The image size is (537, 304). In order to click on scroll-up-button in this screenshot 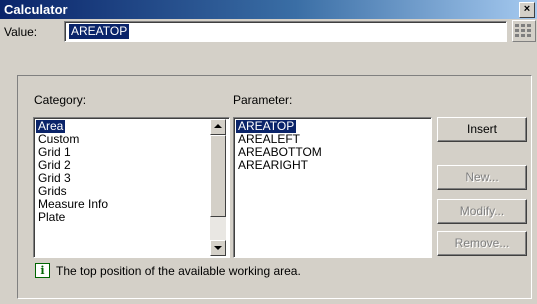, I will do `click(218, 127)`.